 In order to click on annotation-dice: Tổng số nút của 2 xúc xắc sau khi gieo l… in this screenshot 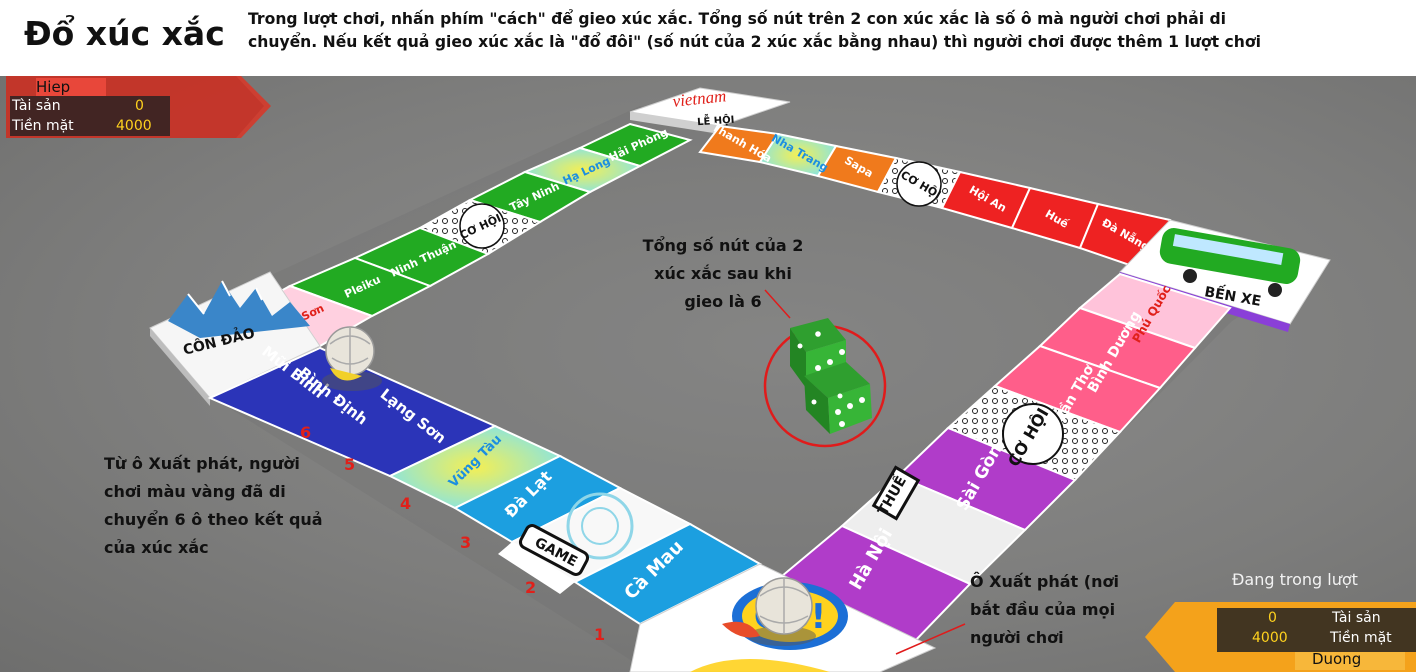, I will do `click(723, 273)`.